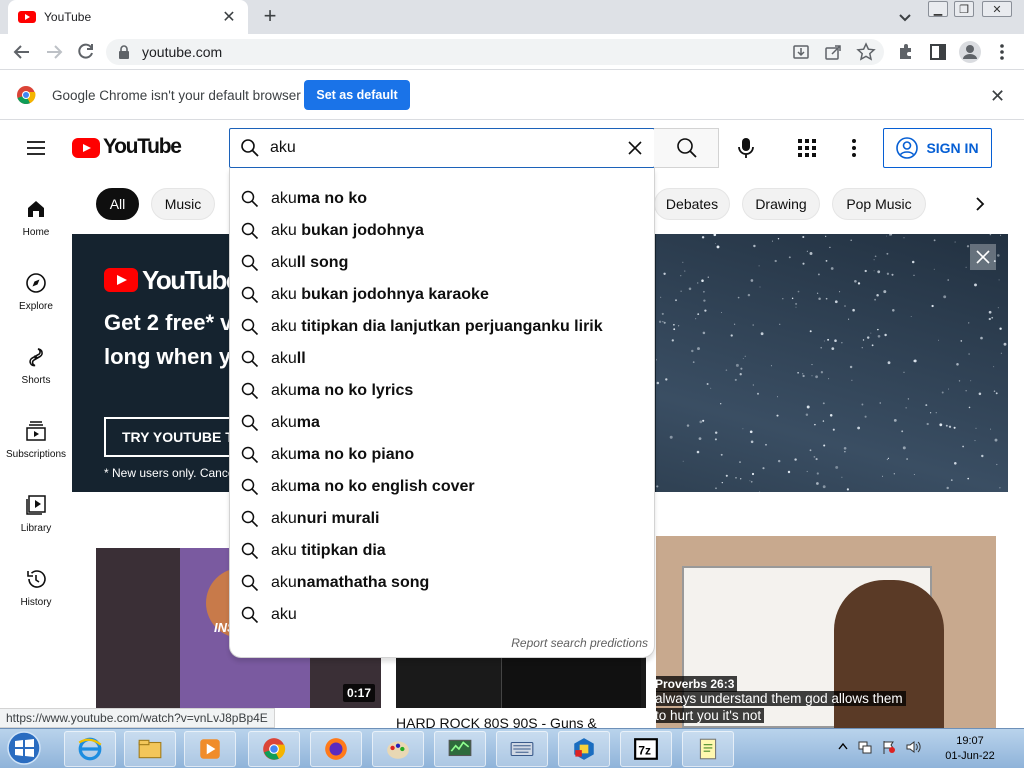 Image resolution: width=1024 pixels, height=768 pixels. I want to click on lock-icon, so click(124, 52).